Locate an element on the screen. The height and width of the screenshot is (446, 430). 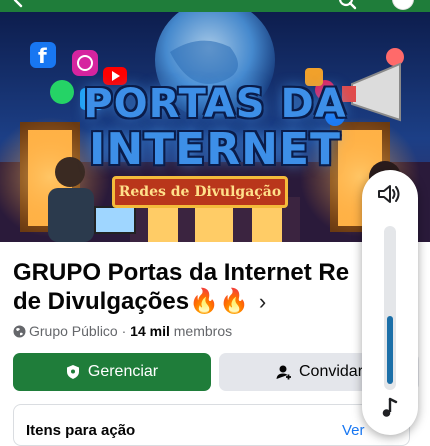
svg-text: f is located at coordinates (42, 56).